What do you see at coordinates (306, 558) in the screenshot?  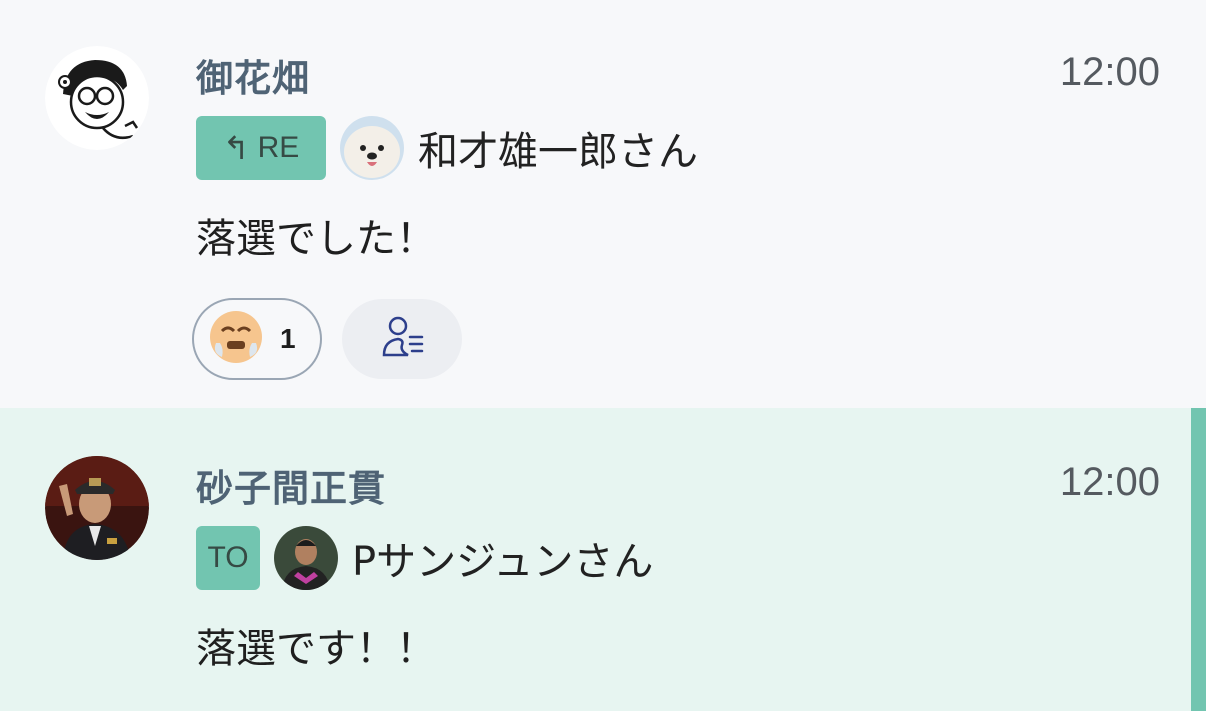 I see `mention-target-avatar` at bounding box center [306, 558].